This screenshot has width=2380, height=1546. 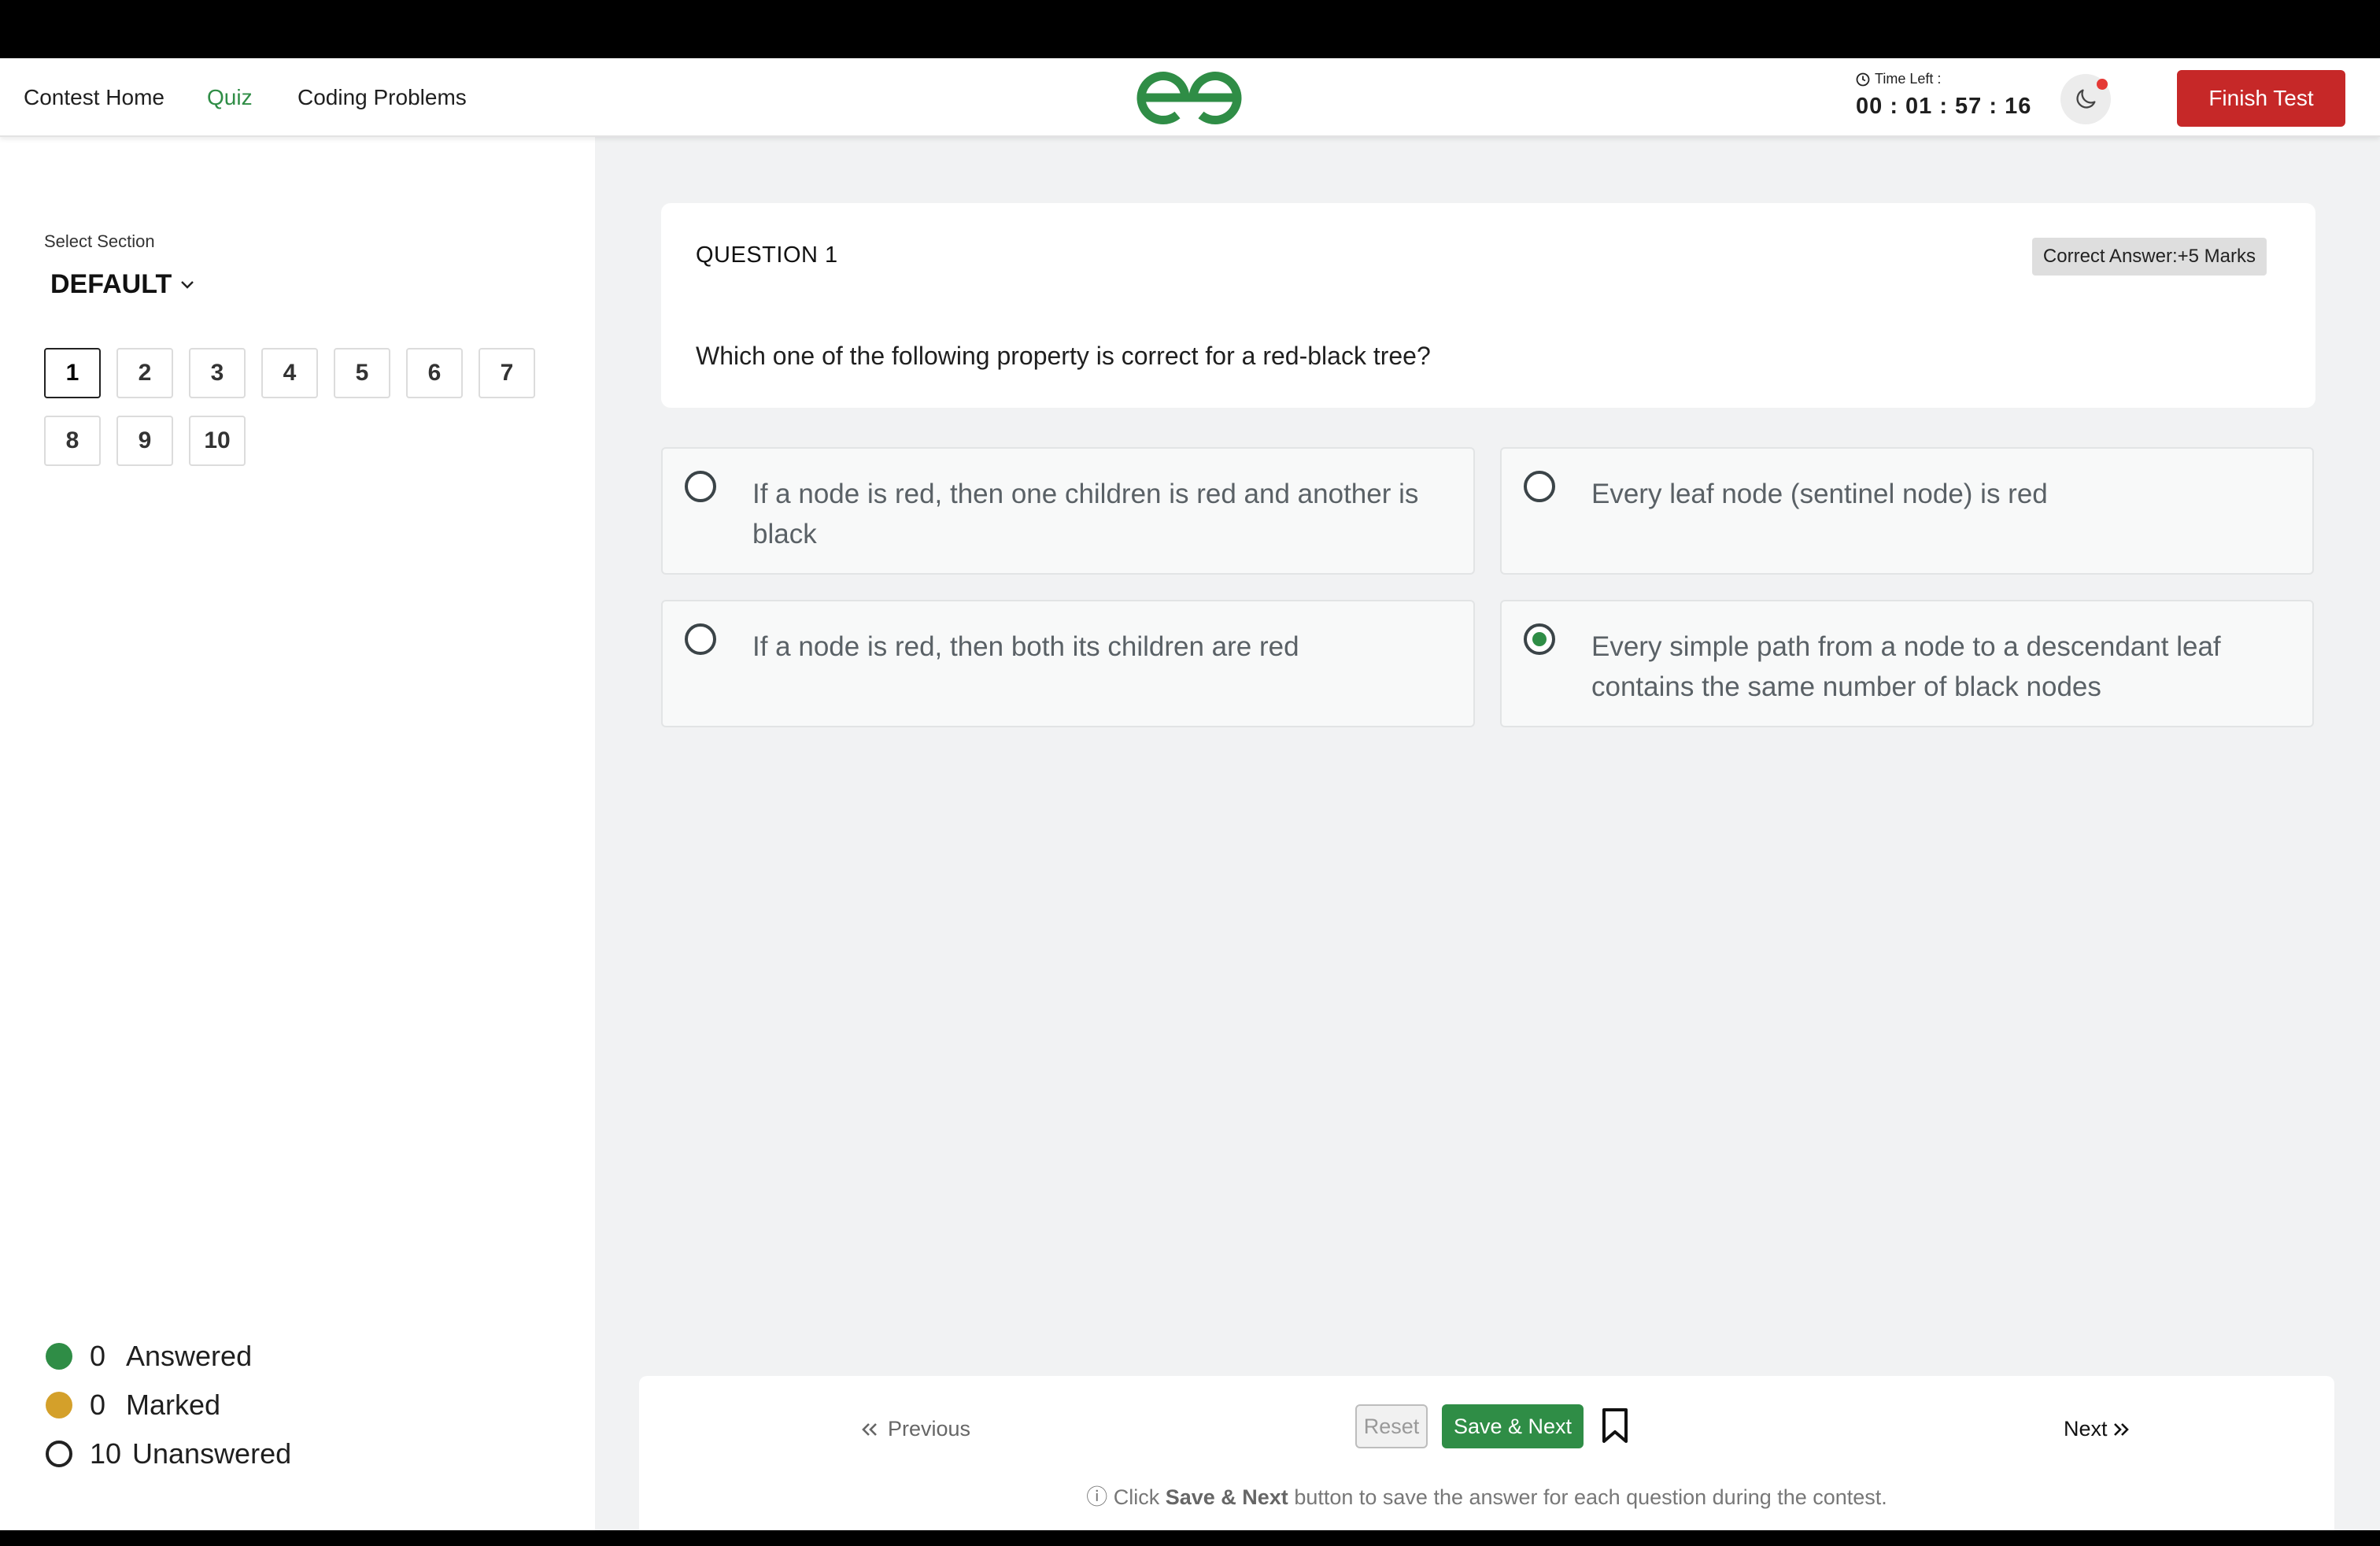 I want to click on legend-unanswered: 10 Unanswered, so click(x=168, y=1454).